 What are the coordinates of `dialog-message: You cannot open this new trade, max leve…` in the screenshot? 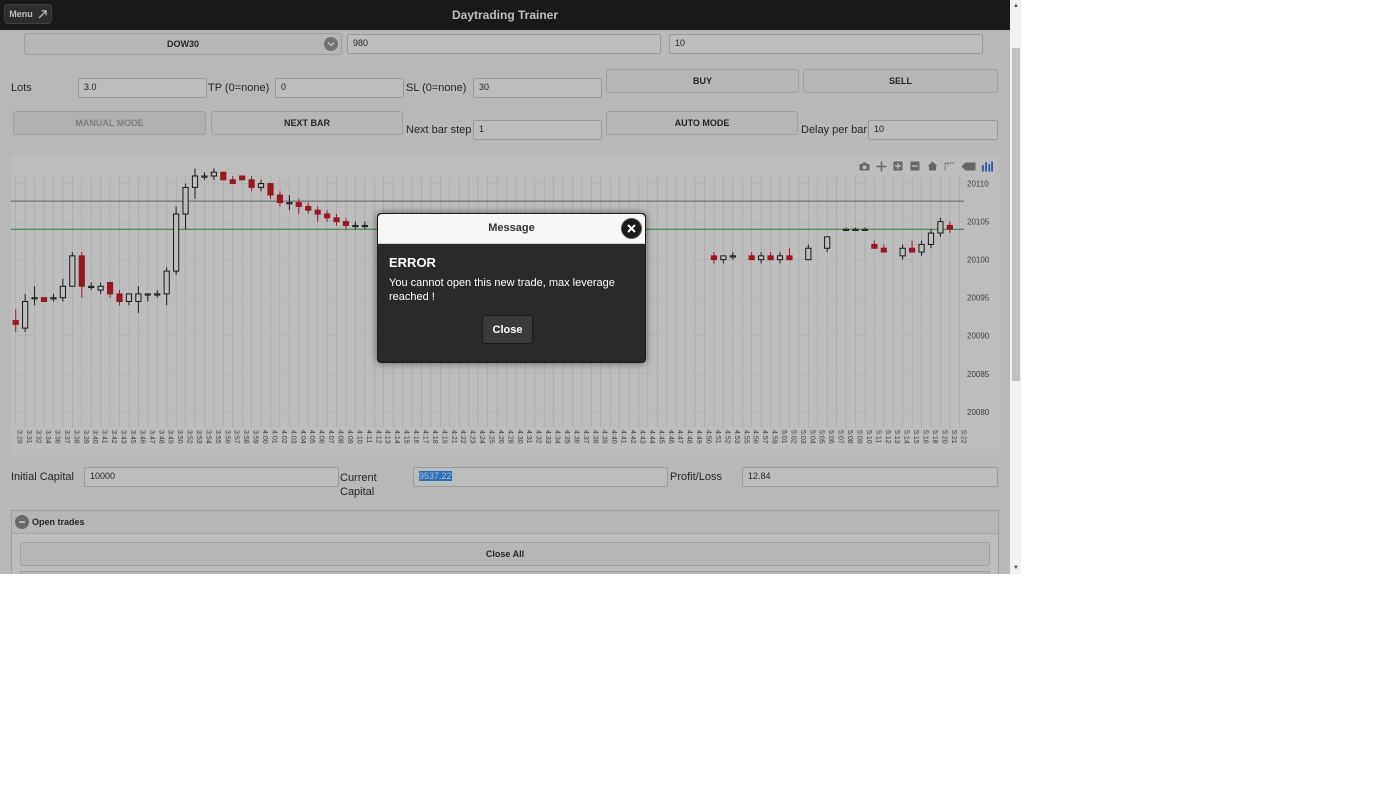 It's located at (502, 290).